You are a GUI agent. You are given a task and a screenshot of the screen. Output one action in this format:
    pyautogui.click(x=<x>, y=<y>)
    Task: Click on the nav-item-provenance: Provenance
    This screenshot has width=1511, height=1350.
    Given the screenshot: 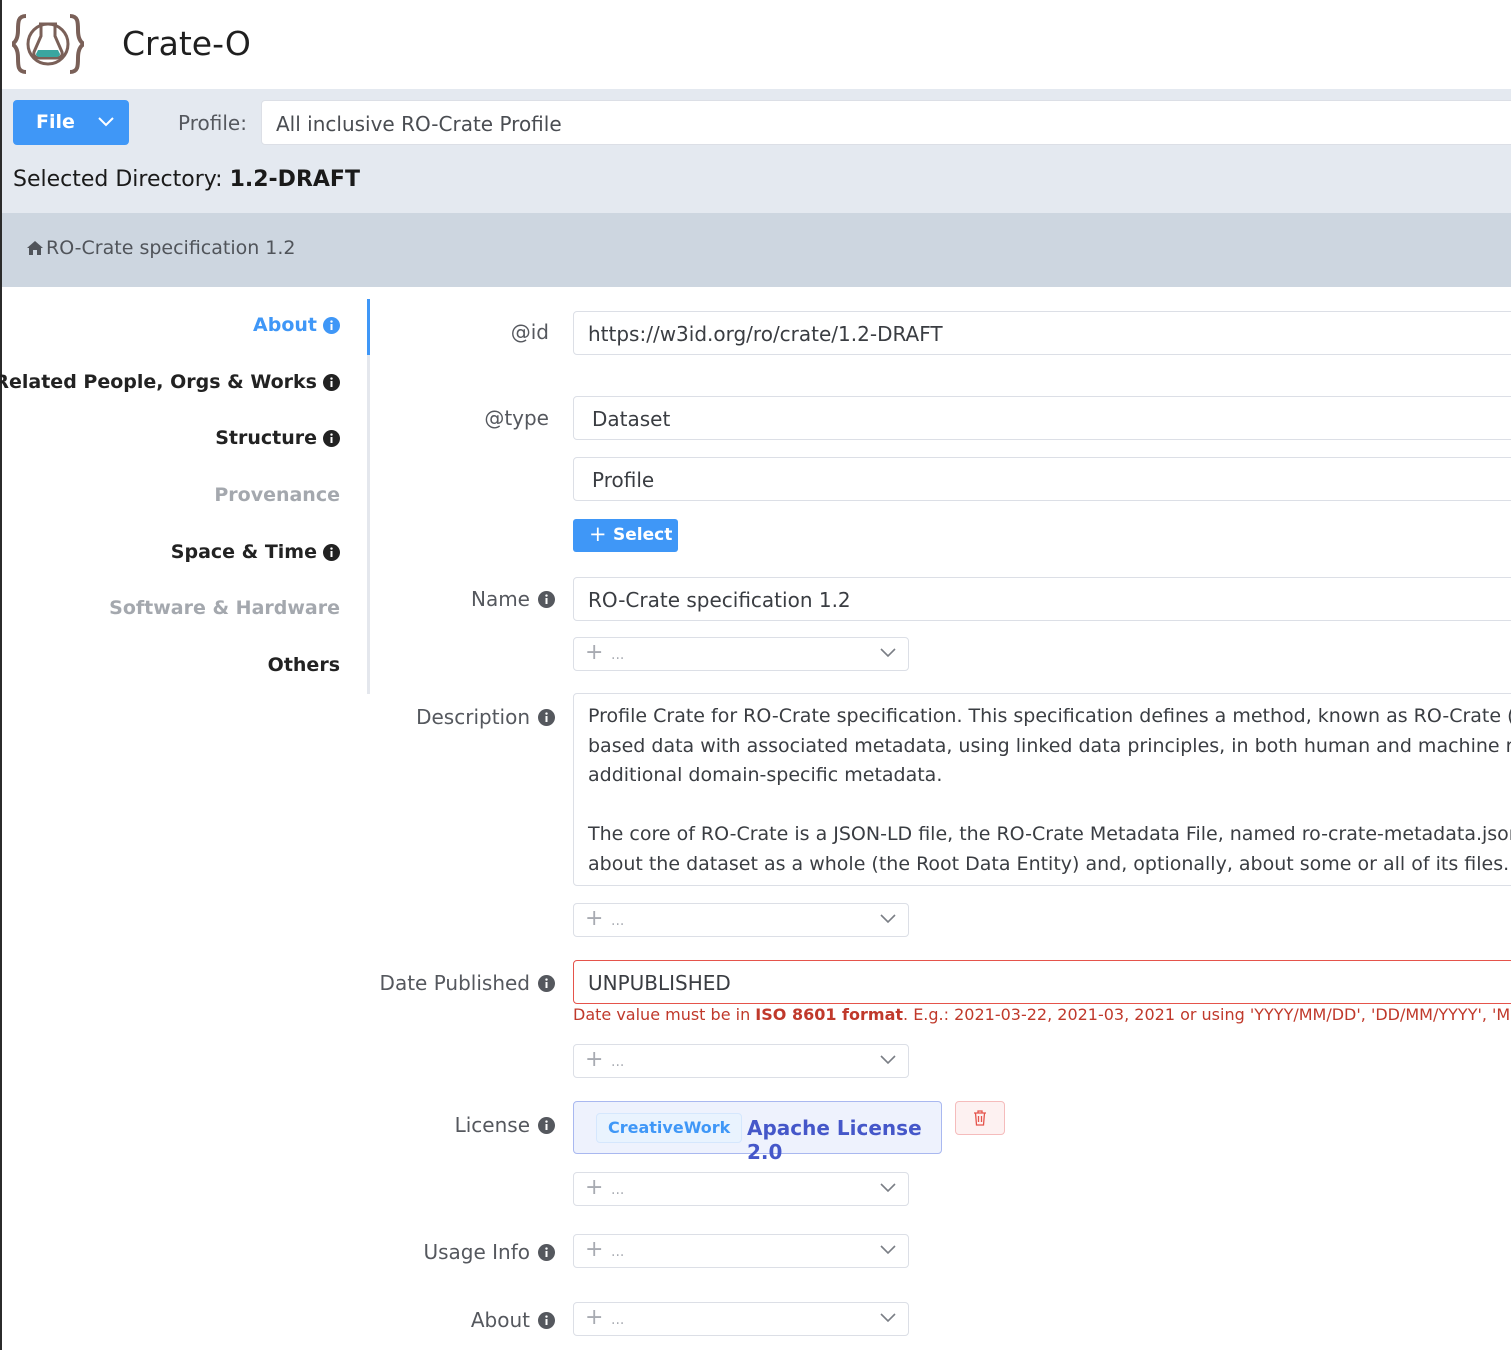 What is the action you would take?
    pyautogui.click(x=277, y=495)
    